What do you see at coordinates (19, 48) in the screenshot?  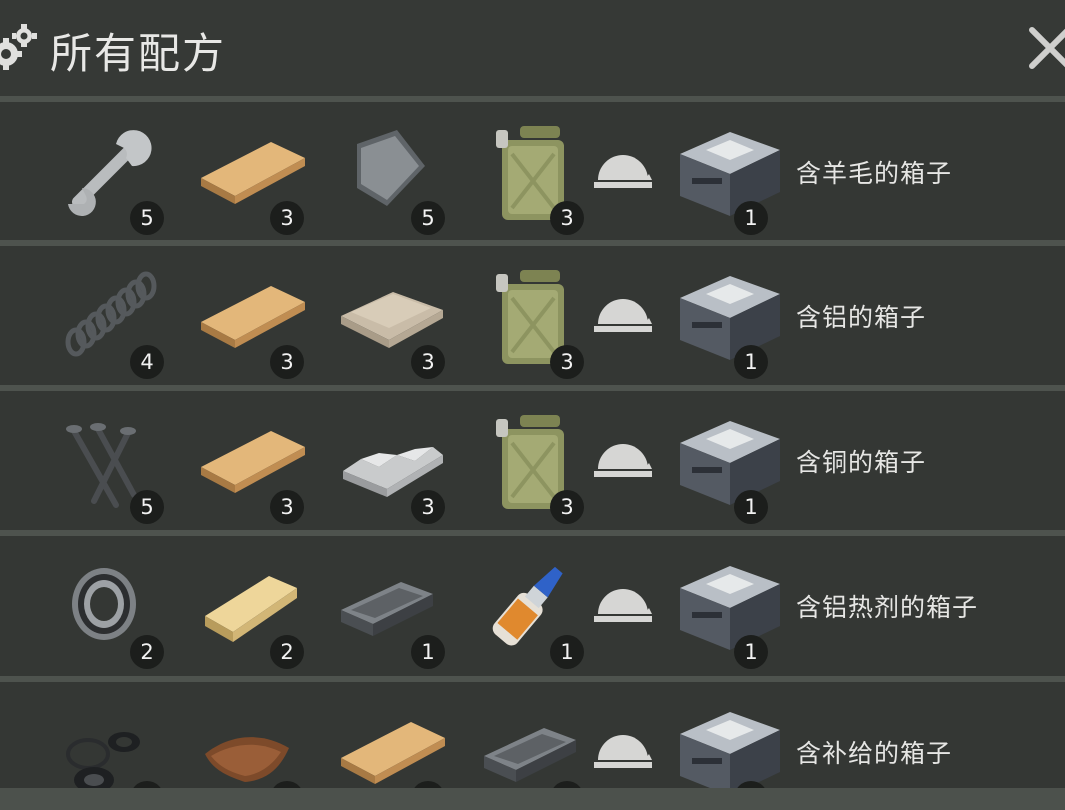 I see `gear-icon` at bounding box center [19, 48].